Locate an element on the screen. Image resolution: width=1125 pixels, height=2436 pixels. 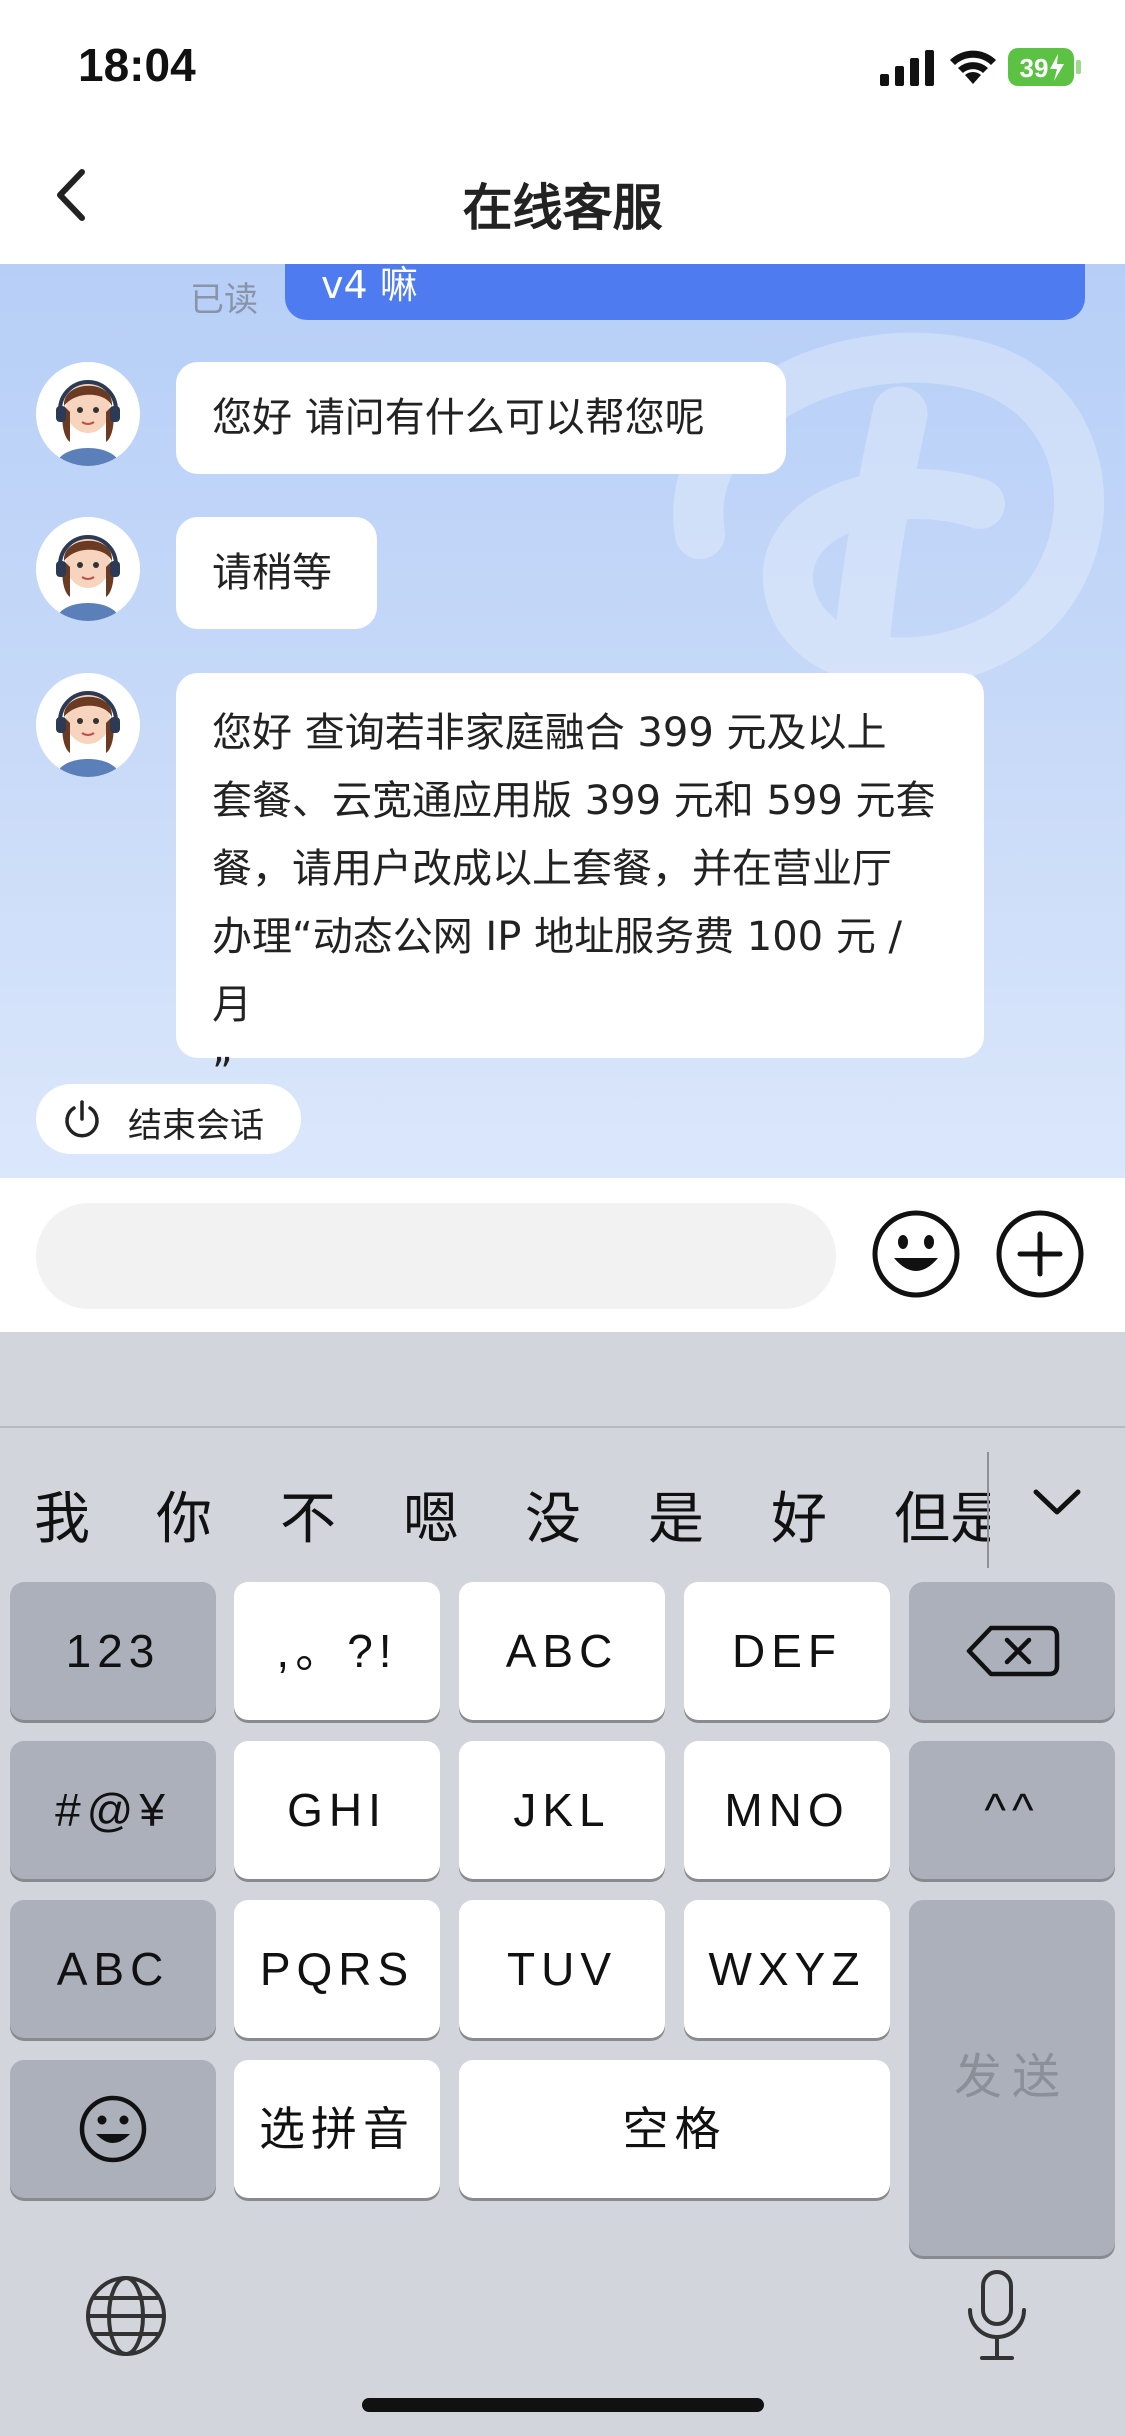
agent-message-bubble: 请稍等 is located at coordinates (276, 573).